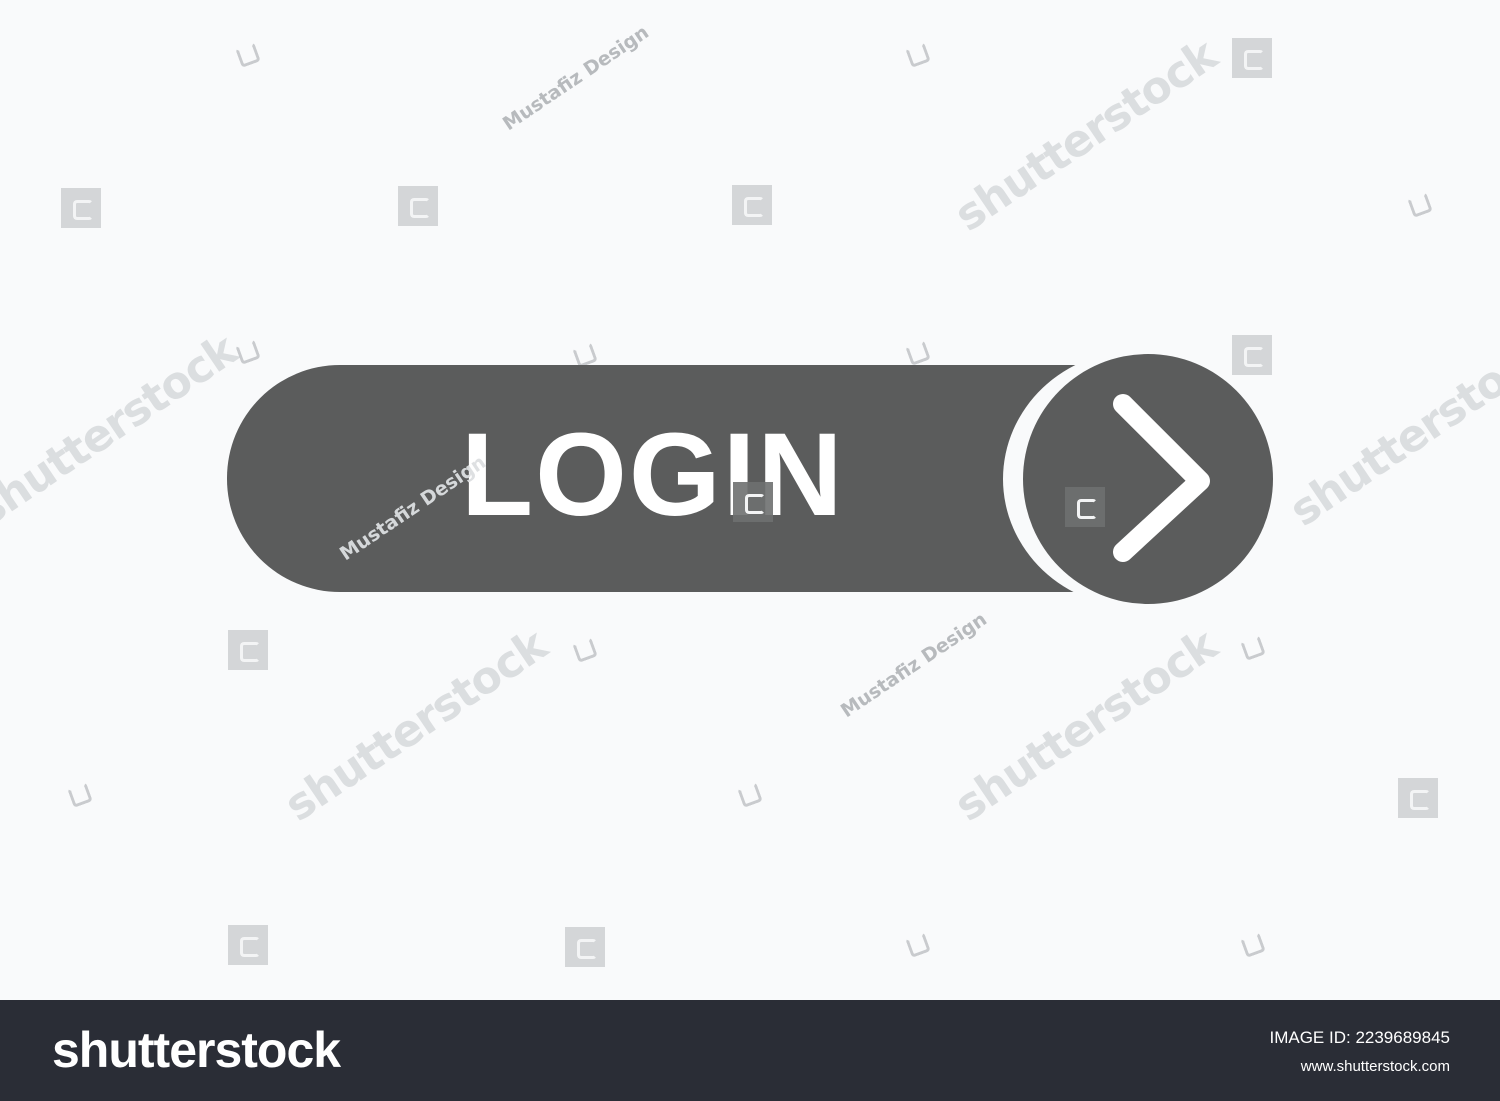 The width and height of the screenshot is (1500, 1101). Describe the element at coordinates (1375, 1066) in the screenshot. I see `site-url: www.shutterstock.com` at that location.